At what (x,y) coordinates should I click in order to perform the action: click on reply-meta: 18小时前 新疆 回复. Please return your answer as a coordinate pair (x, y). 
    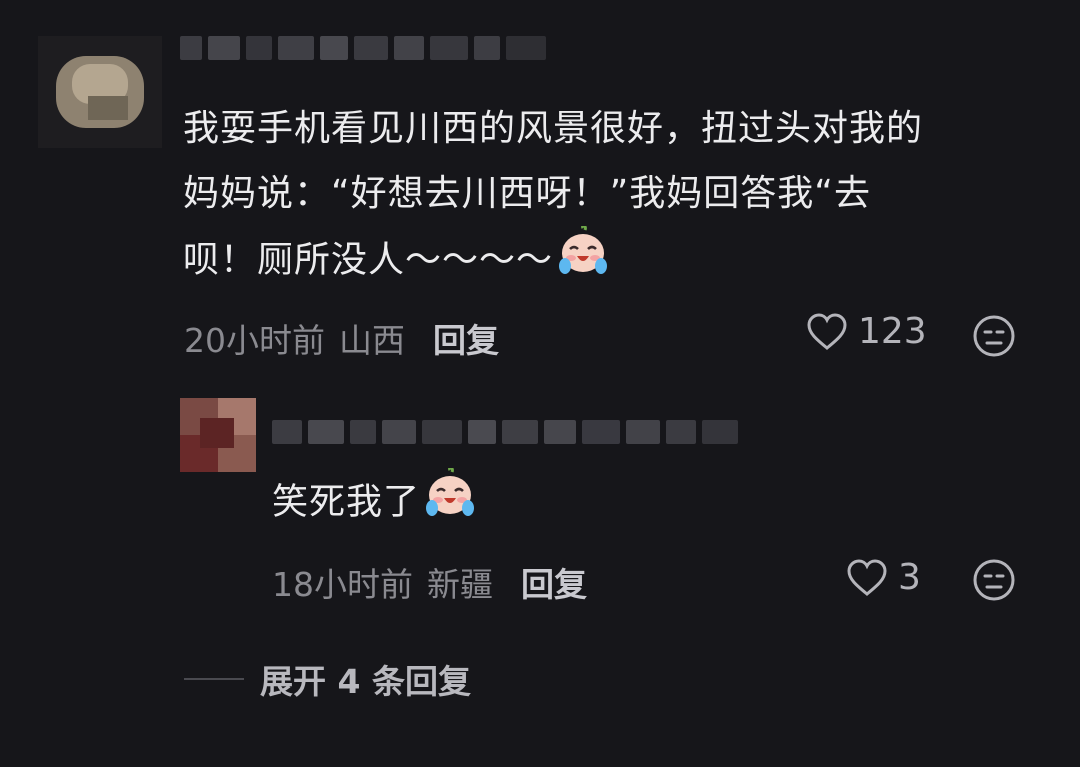
    Looking at the image, I should click on (429, 582).